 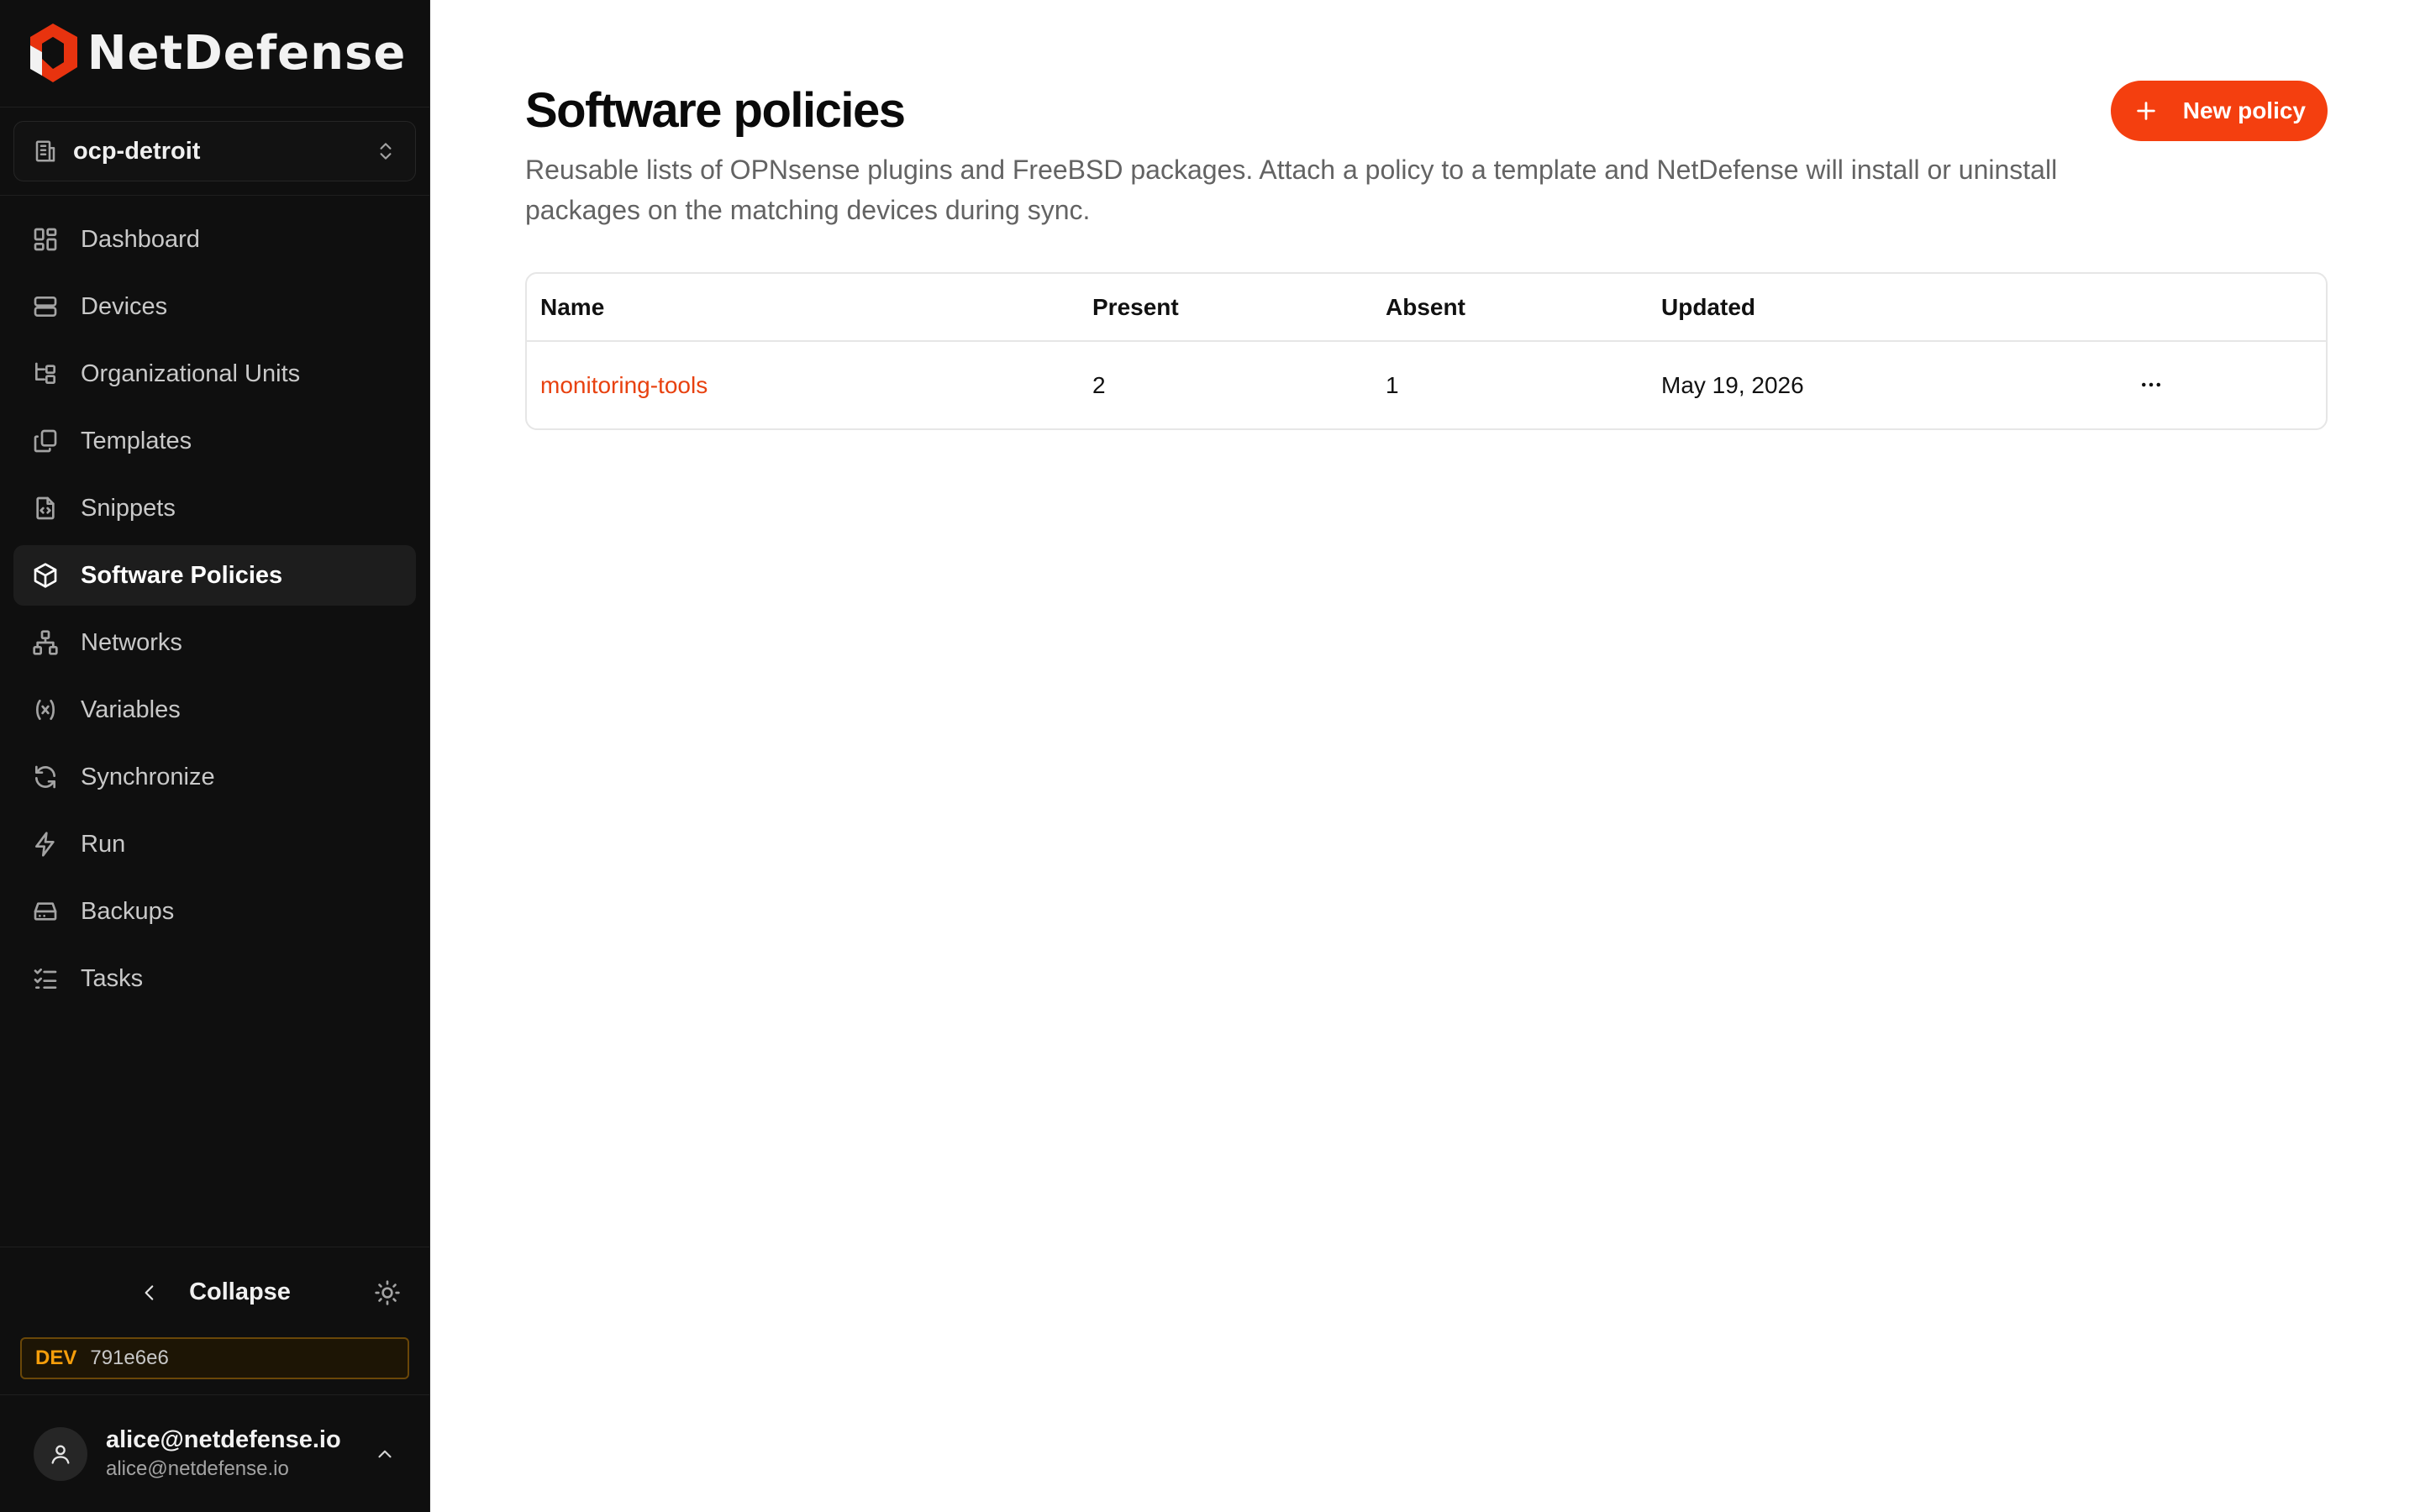 I want to click on sidebar-item-dashboard: Dashboard, so click(x=214, y=239).